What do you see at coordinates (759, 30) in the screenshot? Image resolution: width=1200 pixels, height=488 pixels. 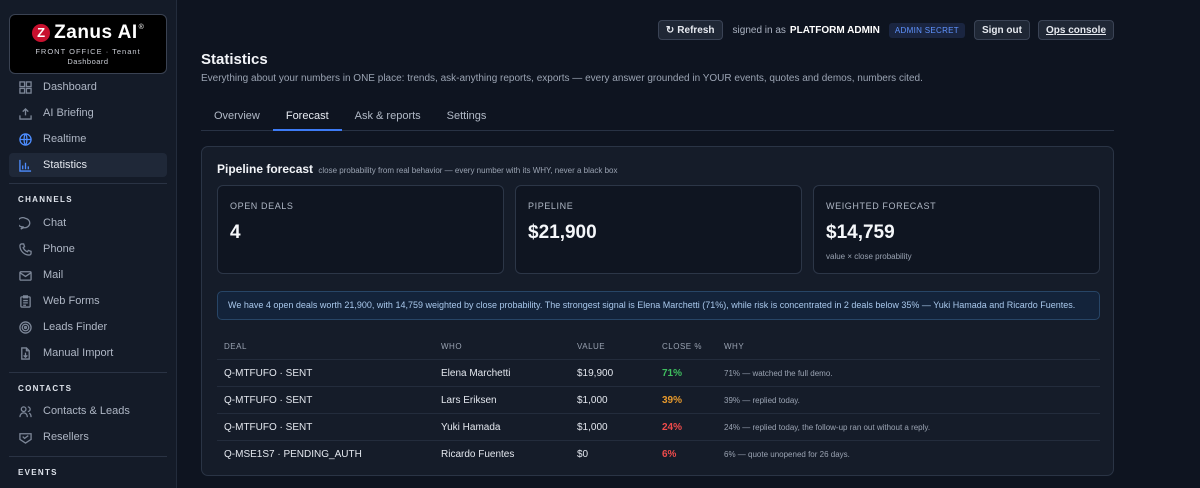 I see `signed-in-text: signed in as` at bounding box center [759, 30].